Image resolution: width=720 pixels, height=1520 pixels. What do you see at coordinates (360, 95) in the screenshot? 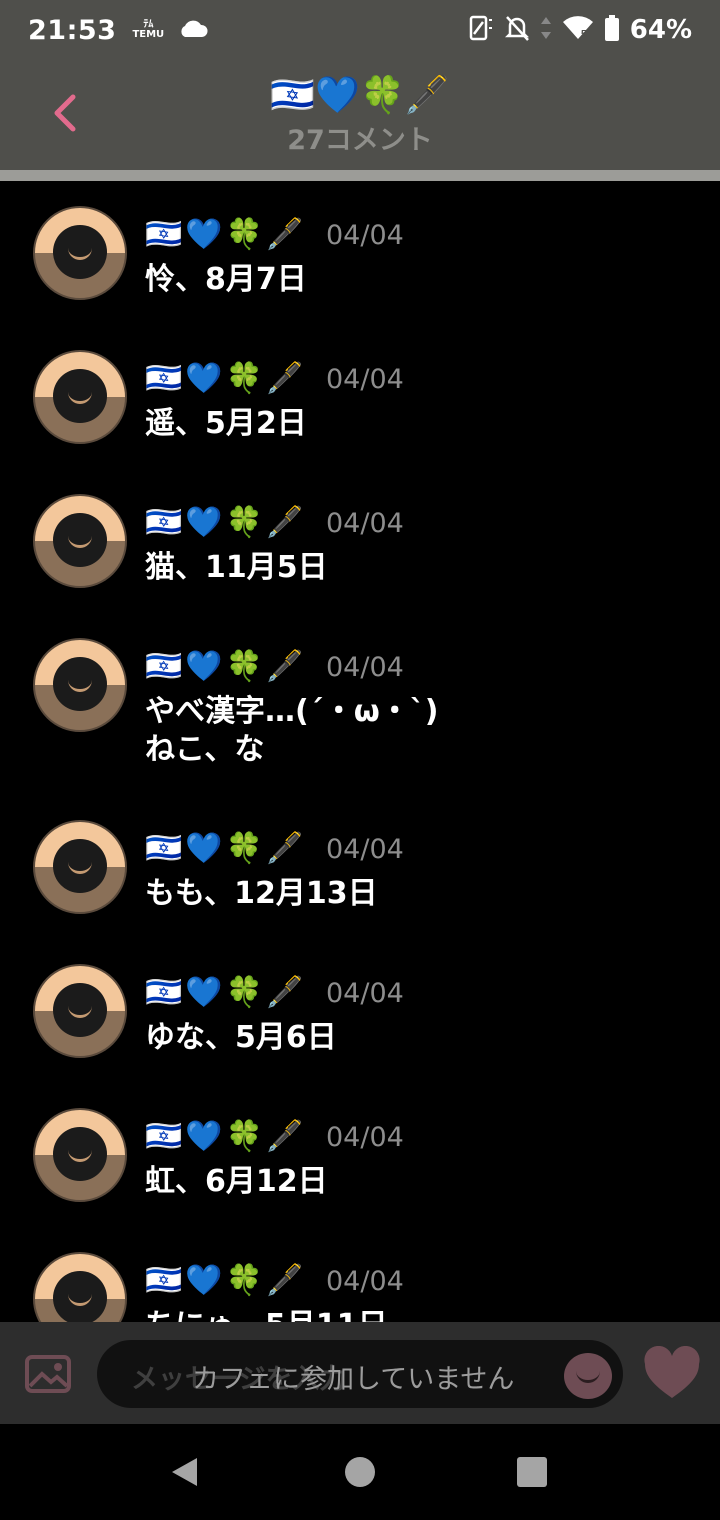
I see `page-title: 🇮🇱💙🍀🖋️` at bounding box center [360, 95].